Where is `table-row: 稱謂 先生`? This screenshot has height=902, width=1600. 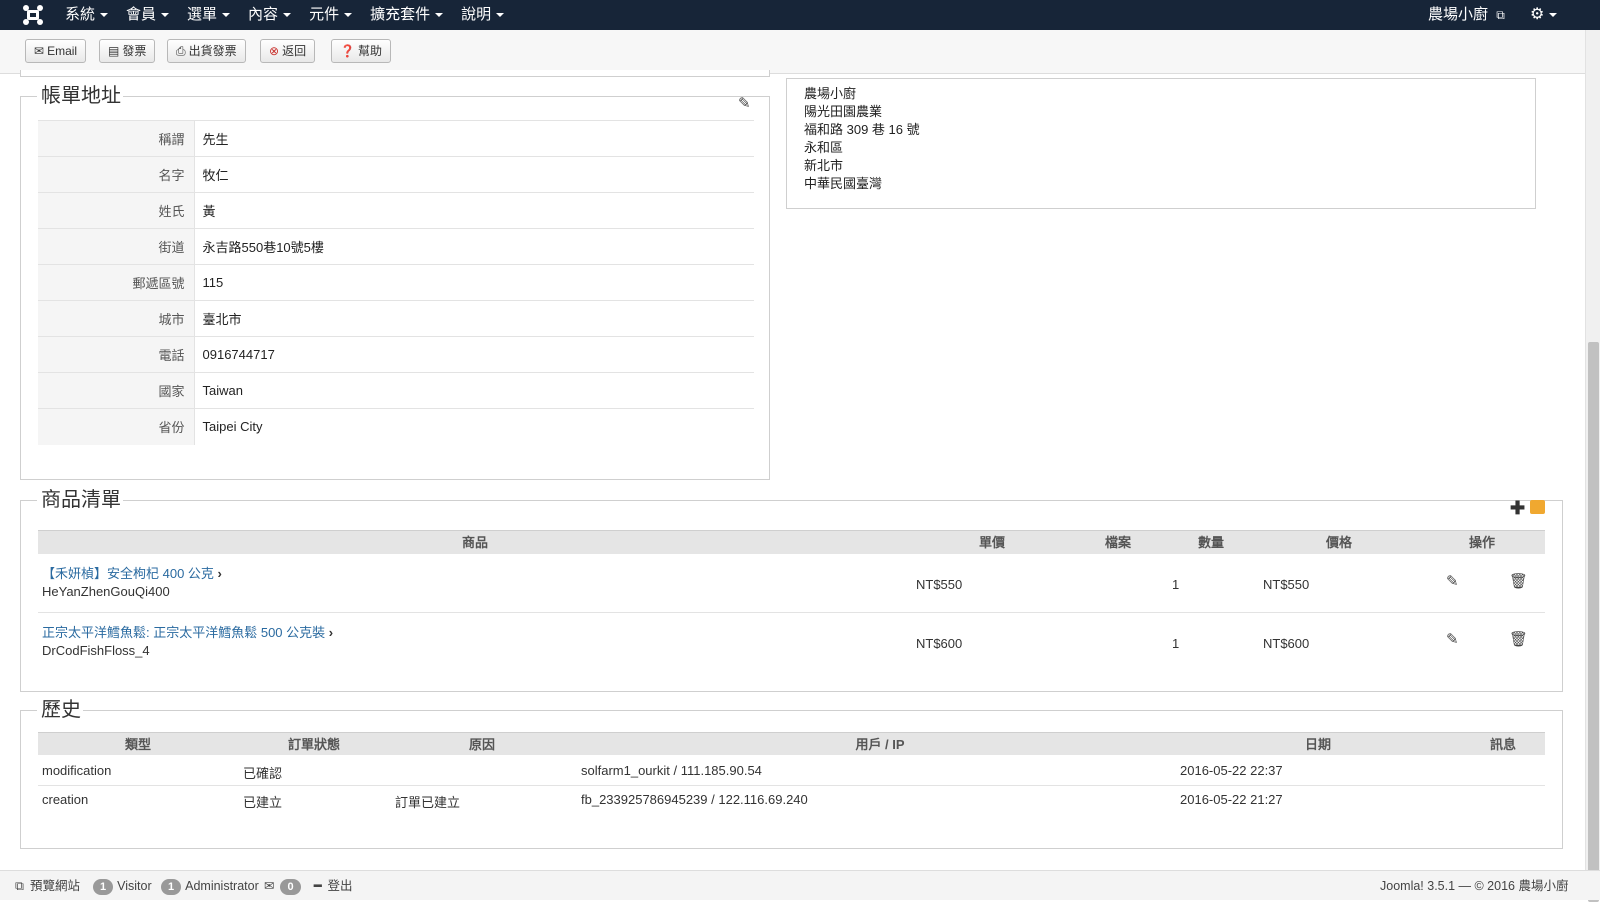 table-row: 稱謂 先生 is located at coordinates (396, 138).